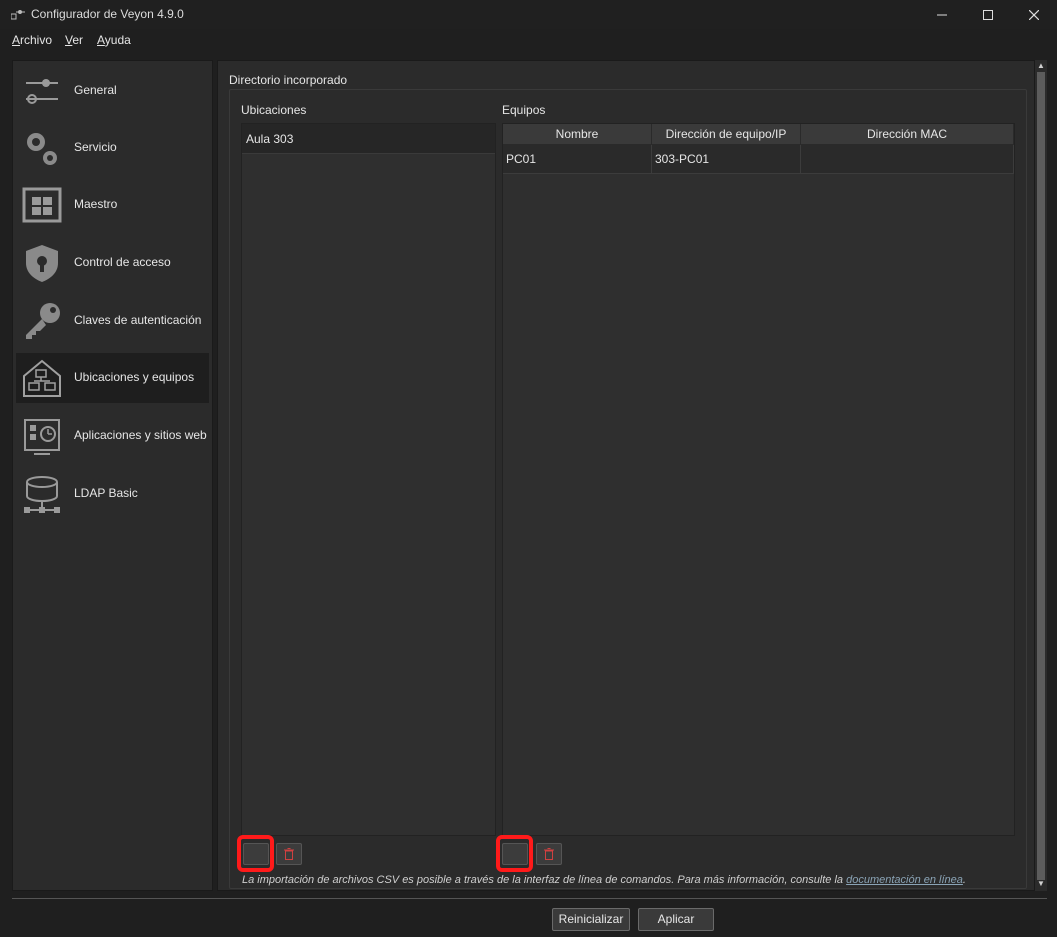 This screenshot has width=1057, height=937. I want to click on app-icon, so click(18, 15).